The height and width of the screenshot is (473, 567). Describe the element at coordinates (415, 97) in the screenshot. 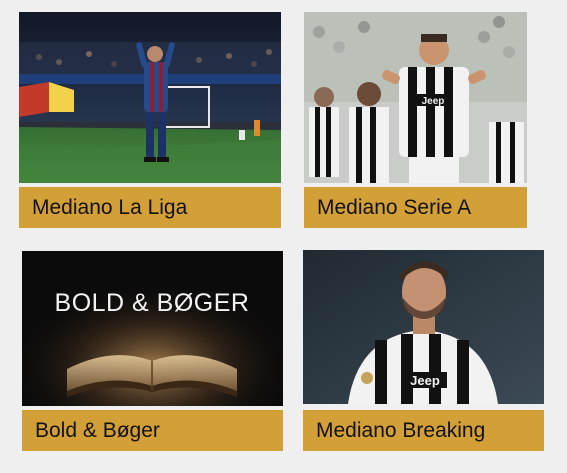

I see `serie-a-thumbnail-image: Jeep` at that location.